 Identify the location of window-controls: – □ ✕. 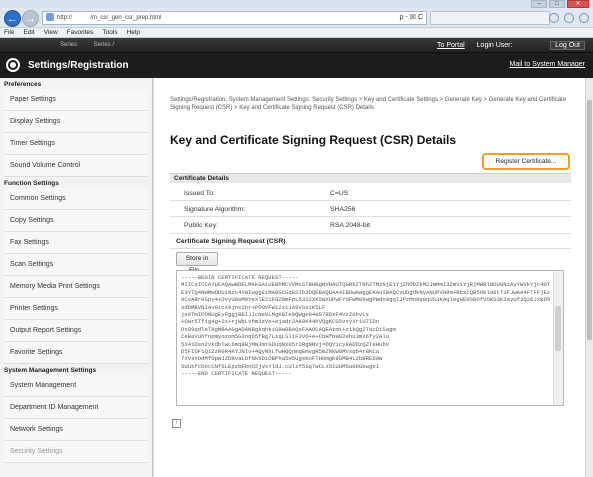
(560, 4).